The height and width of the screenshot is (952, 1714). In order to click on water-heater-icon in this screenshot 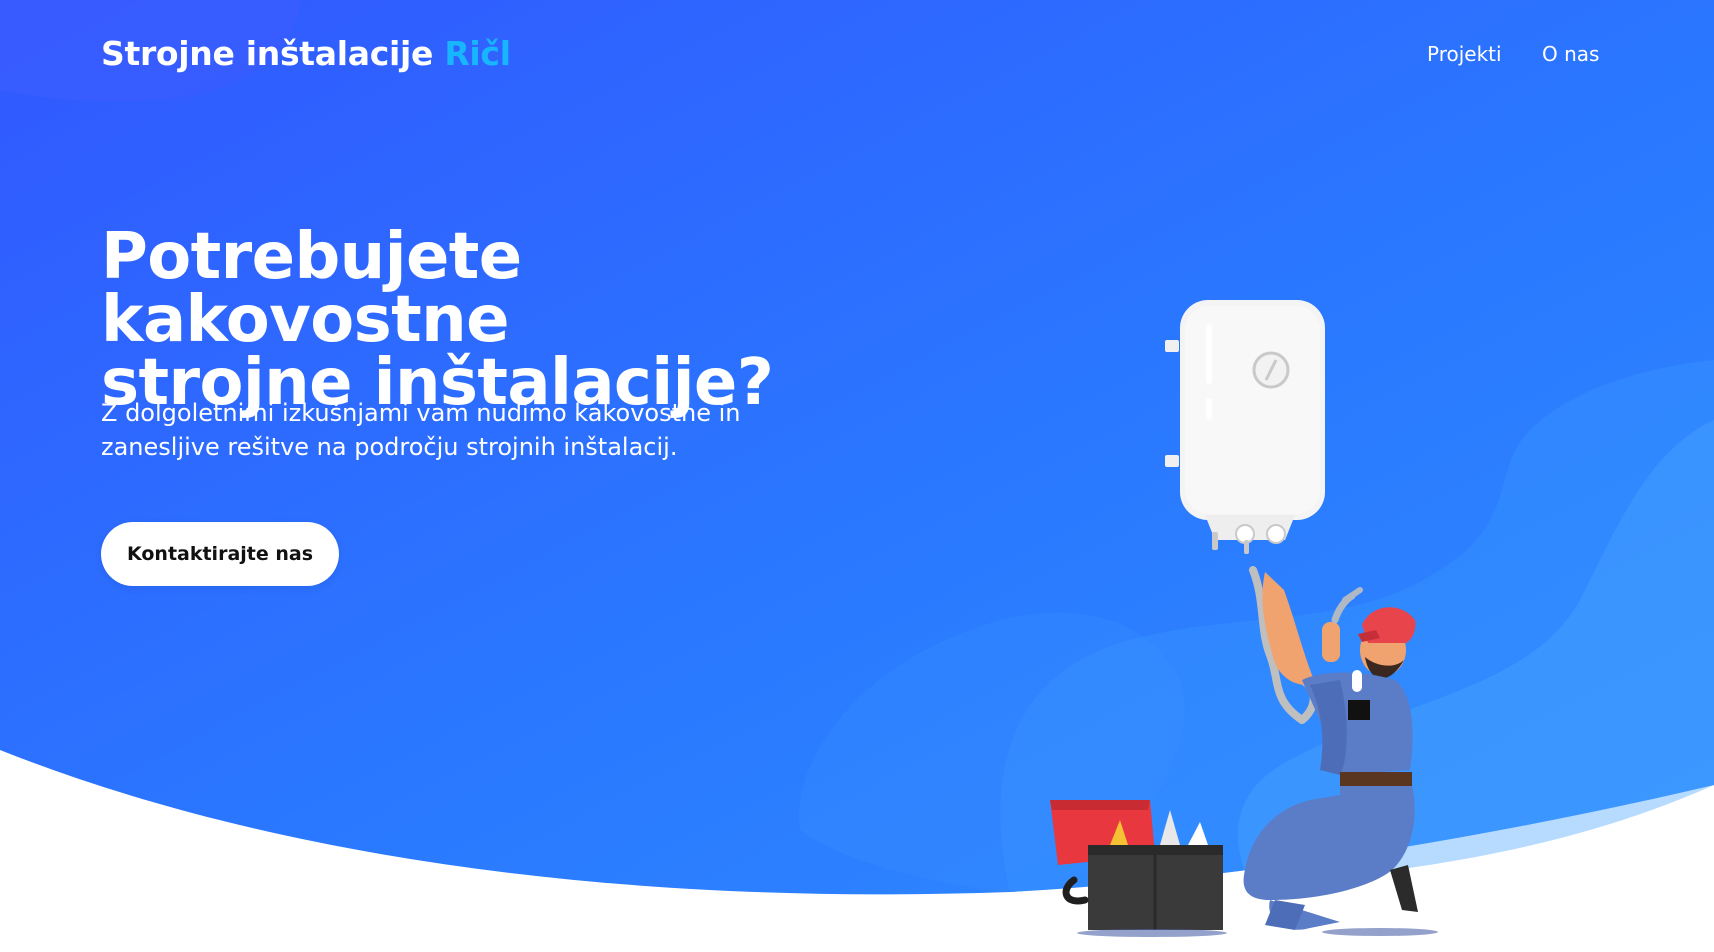, I will do `click(1245, 427)`.